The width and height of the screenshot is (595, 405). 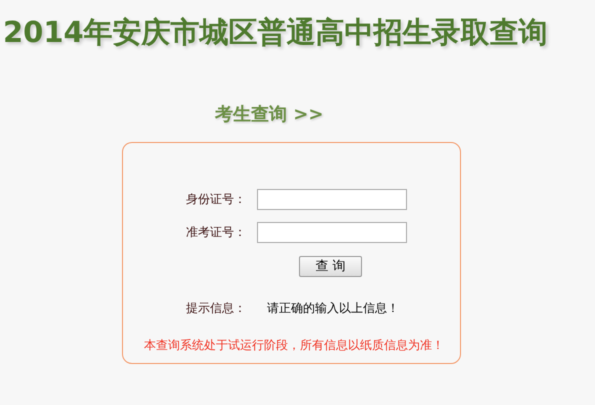 What do you see at coordinates (333, 308) in the screenshot?
I see `tip-message: 请正确的输入以上信息！` at bounding box center [333, 308].